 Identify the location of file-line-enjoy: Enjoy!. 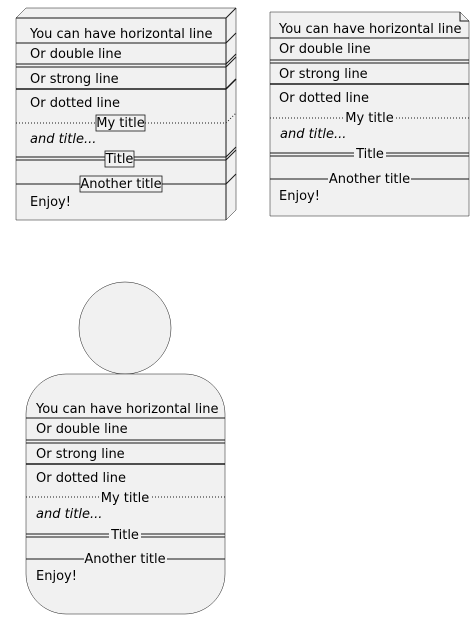
(299, 196).